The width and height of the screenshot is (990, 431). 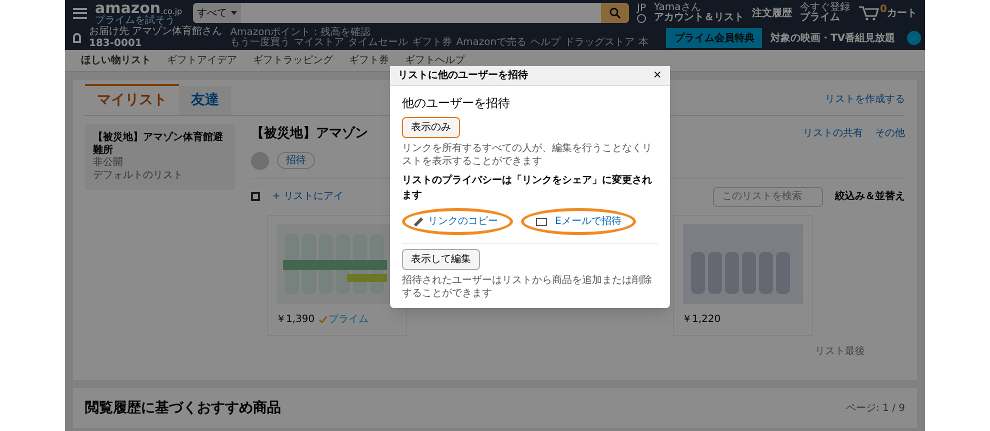 I want to click on list-subtitle: デフォルトのリスト, so click(x=138, y=176).